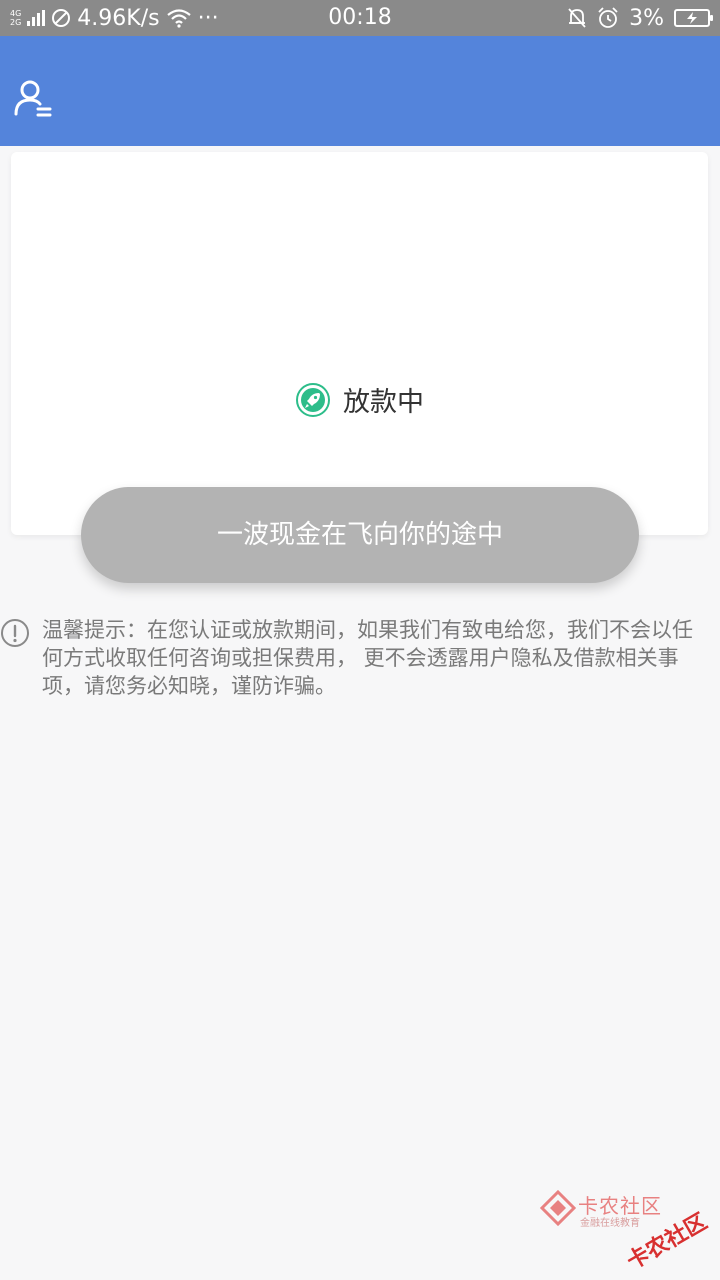 This screenshot has width=720, height=1280. I want to click on cash-on-the-way-button: 一波现金在飞向你的途中, so click(360, 535).